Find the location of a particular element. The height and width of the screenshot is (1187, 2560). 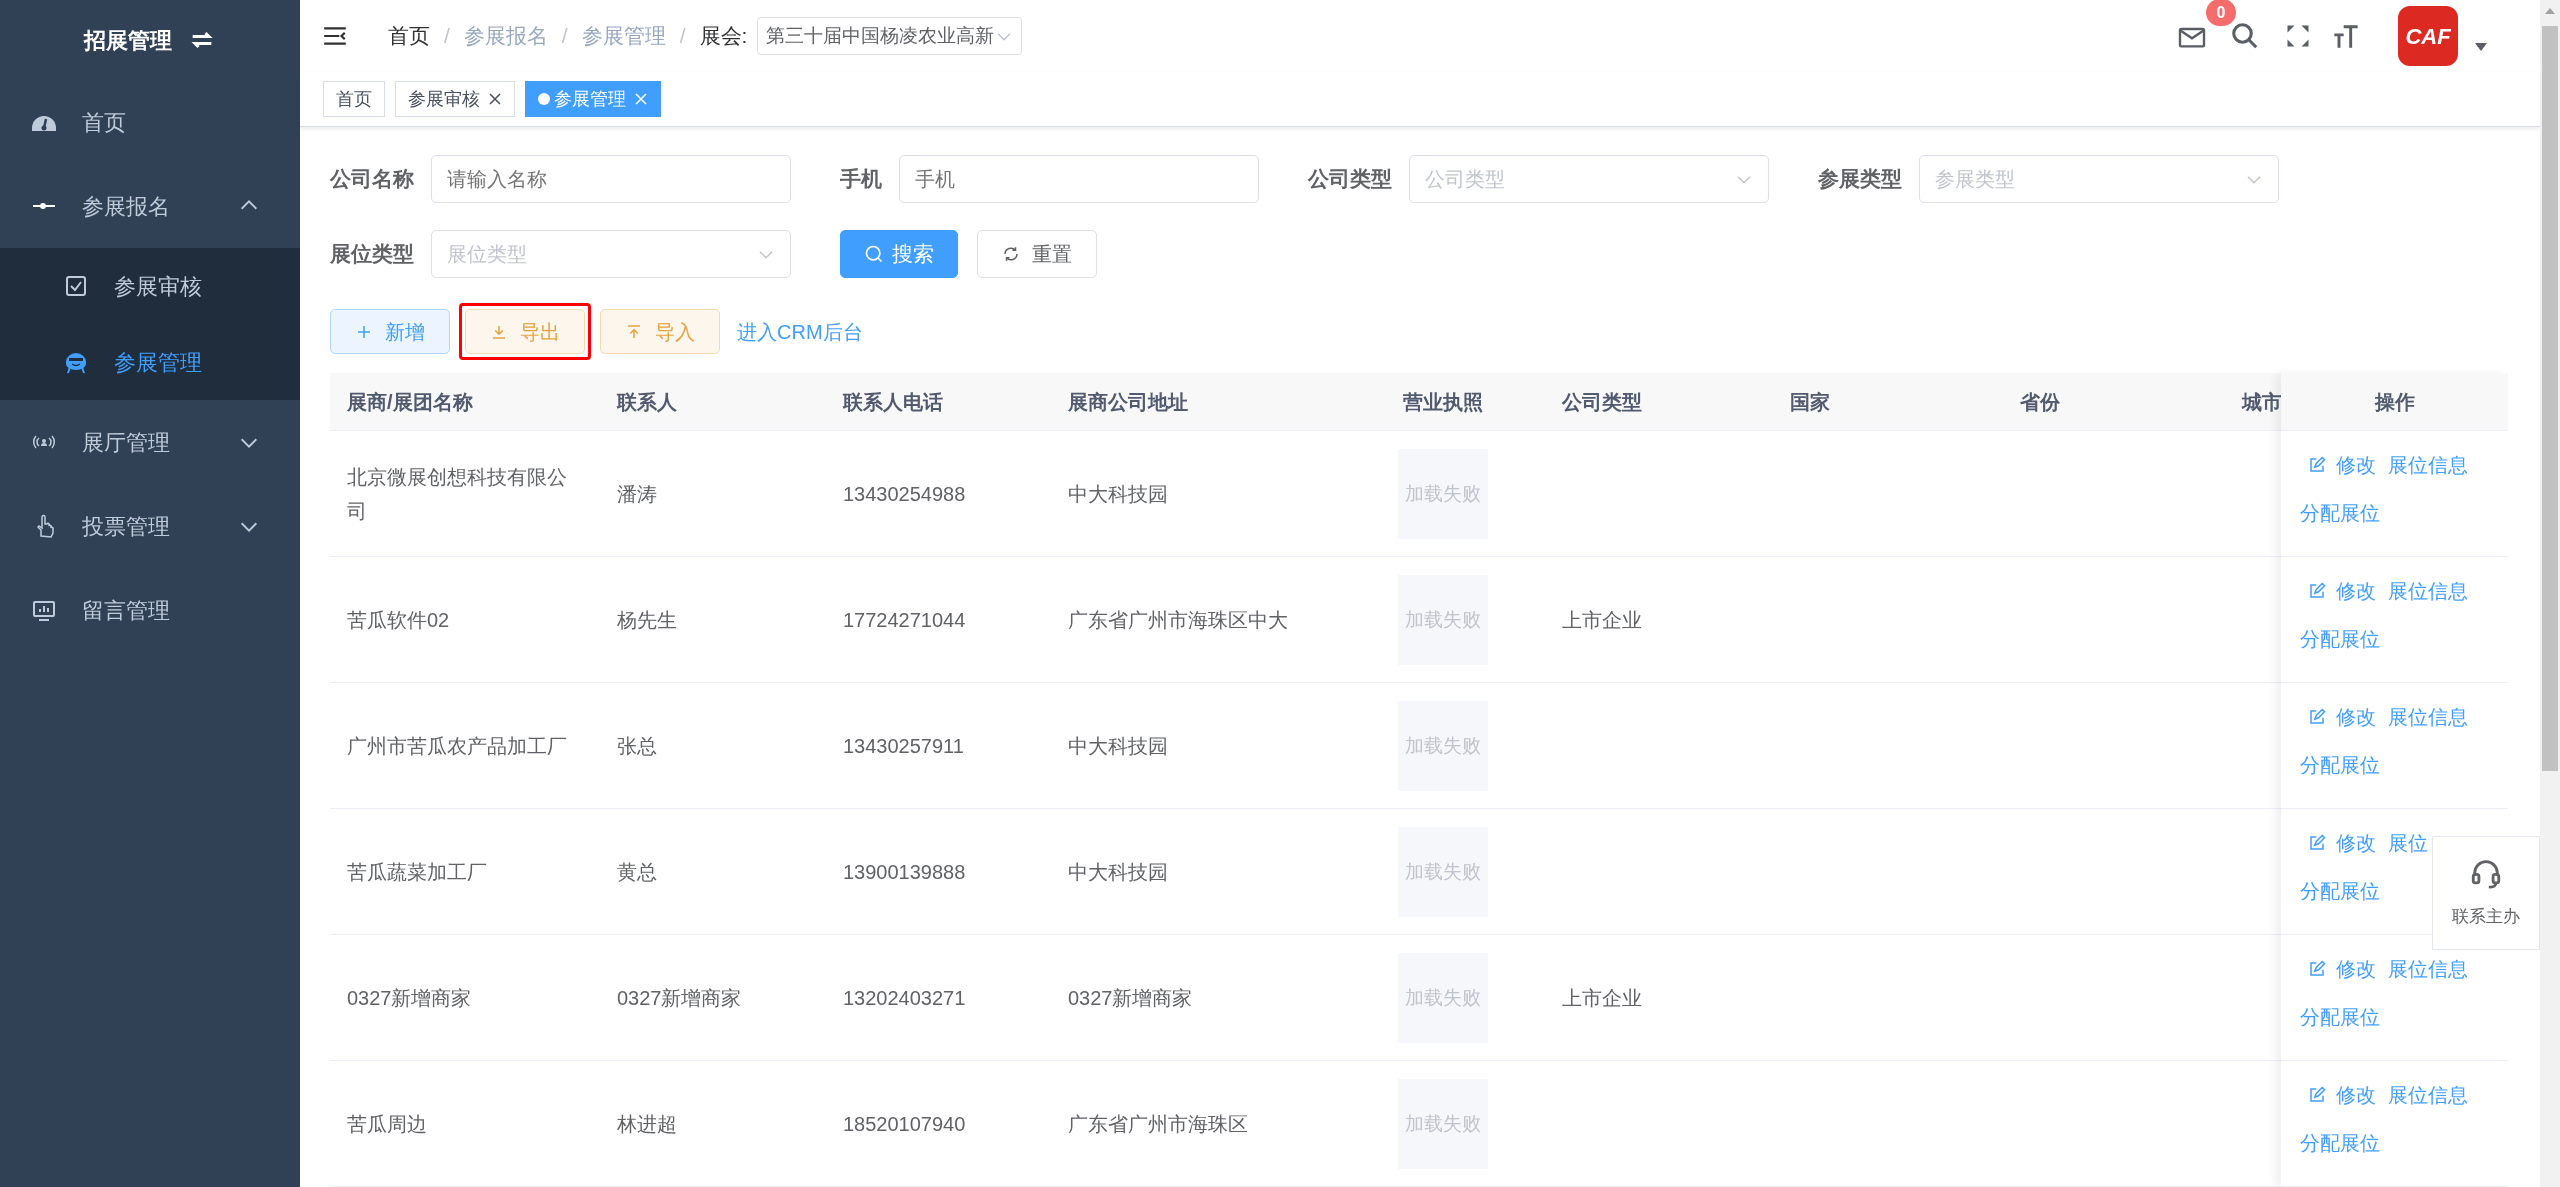

column-header: 省份 is located at coordinates (2040, 402).